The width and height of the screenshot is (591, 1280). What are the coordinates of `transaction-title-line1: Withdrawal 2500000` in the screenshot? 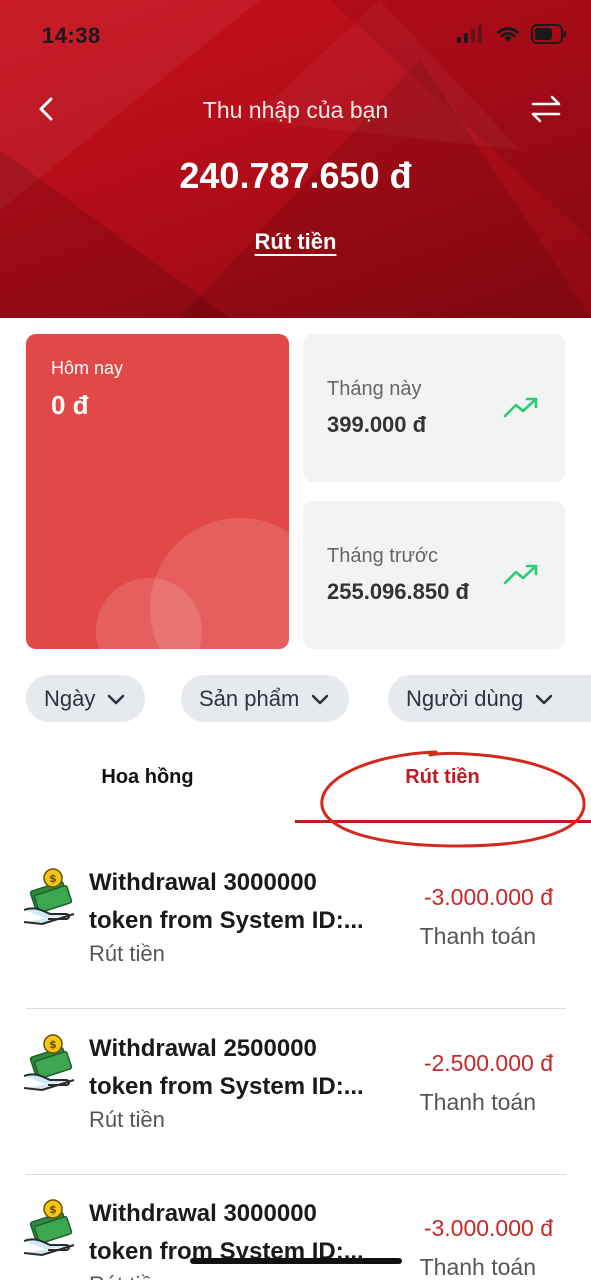 It's located at (203, 1048).